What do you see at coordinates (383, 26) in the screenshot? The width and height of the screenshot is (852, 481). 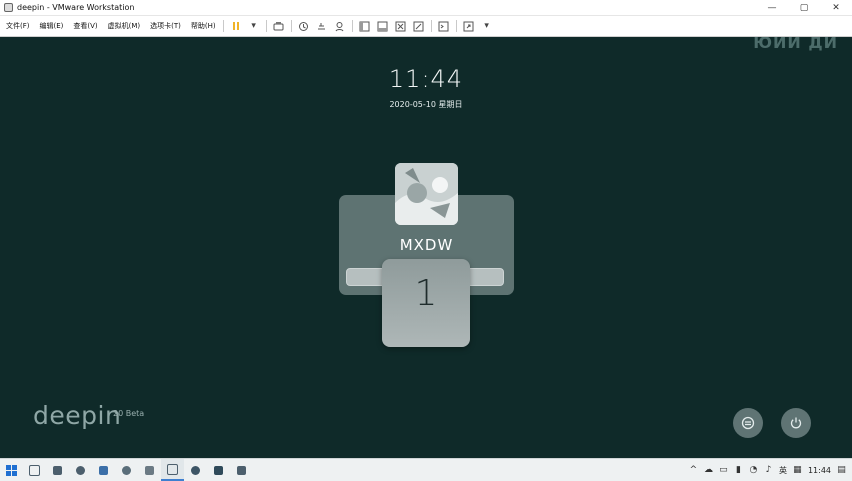 I see `thumbnail-view-icon` at bounding box center [383, 26].